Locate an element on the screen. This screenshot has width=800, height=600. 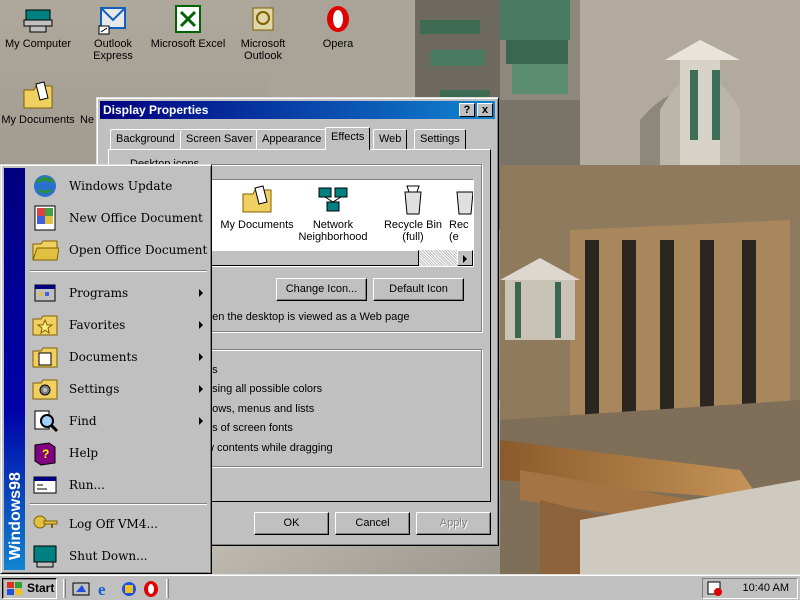
list-item: Network Neighborhood is located at coordinates (333, 213).